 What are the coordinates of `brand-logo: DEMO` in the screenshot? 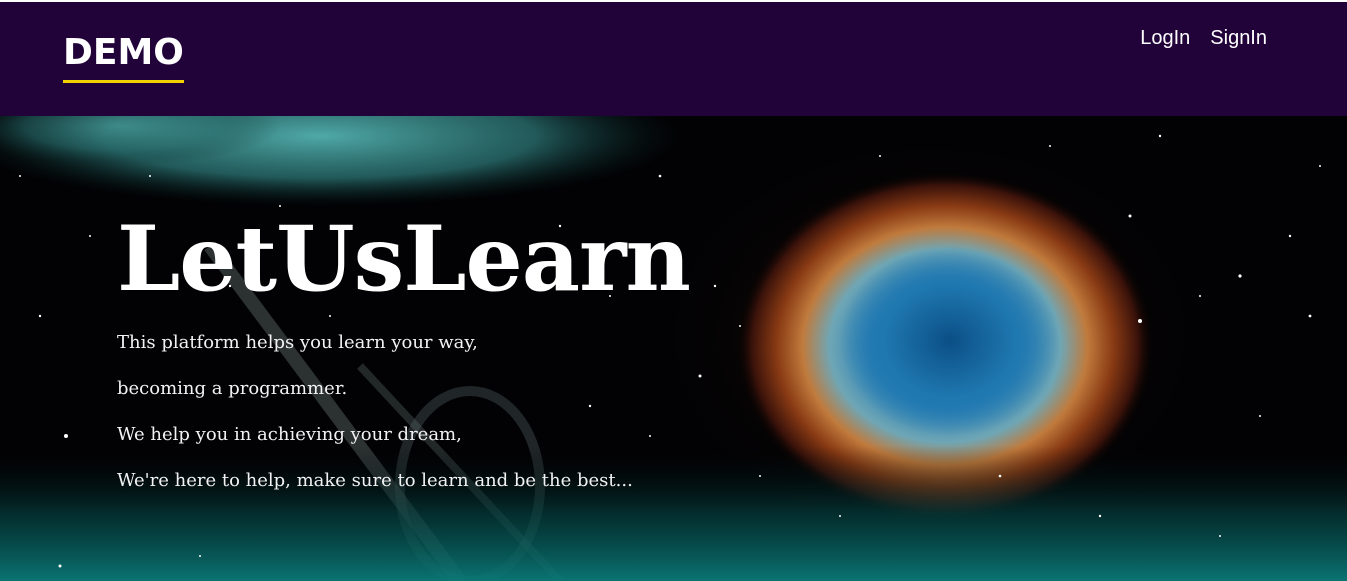 It's located at (123, 57).